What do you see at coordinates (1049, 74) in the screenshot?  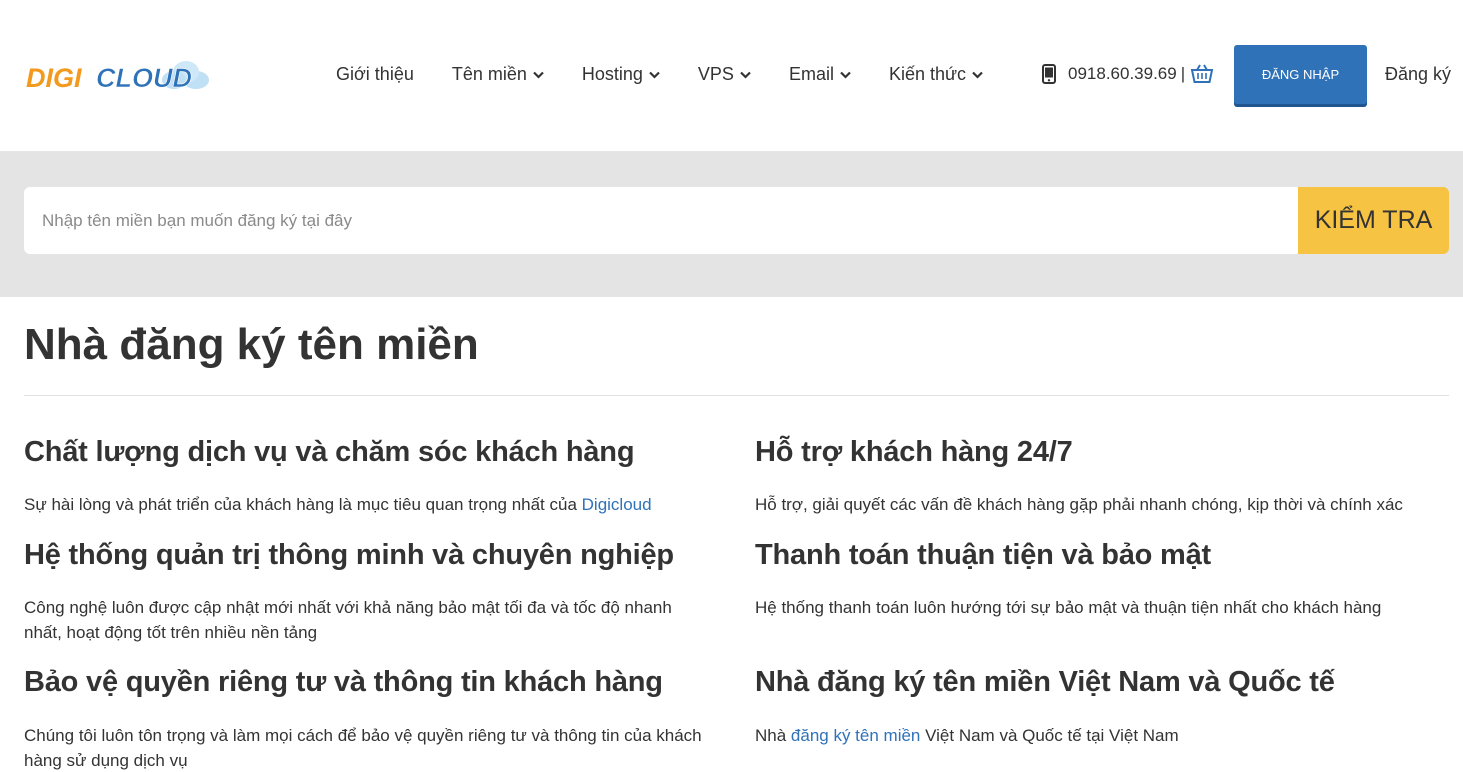 I see `phone-icon` at bounding box center [1049, 74].